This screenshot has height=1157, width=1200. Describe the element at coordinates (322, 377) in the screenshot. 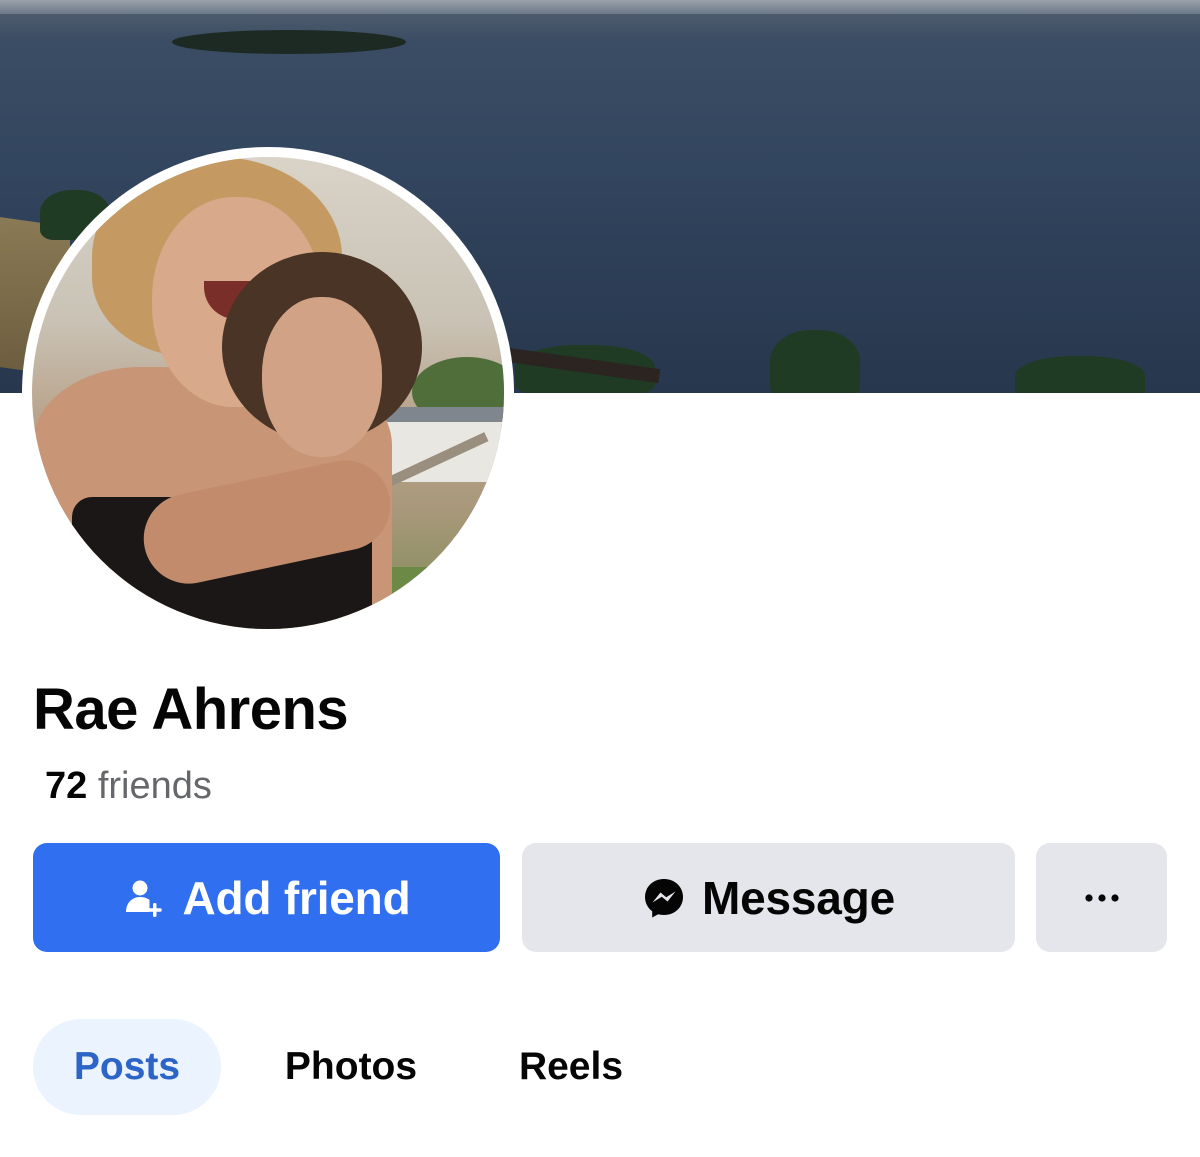

I see `avatar-person-face` at that location.